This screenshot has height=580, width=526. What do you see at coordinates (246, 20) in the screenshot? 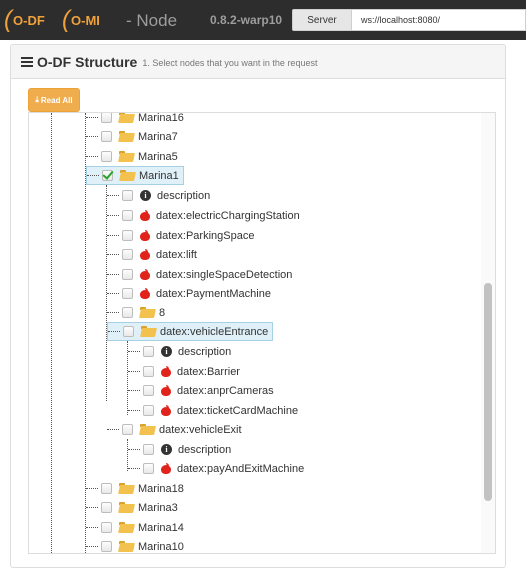
I see `version-label: 0.8.2-warp10` at bounding box center [246, 20].